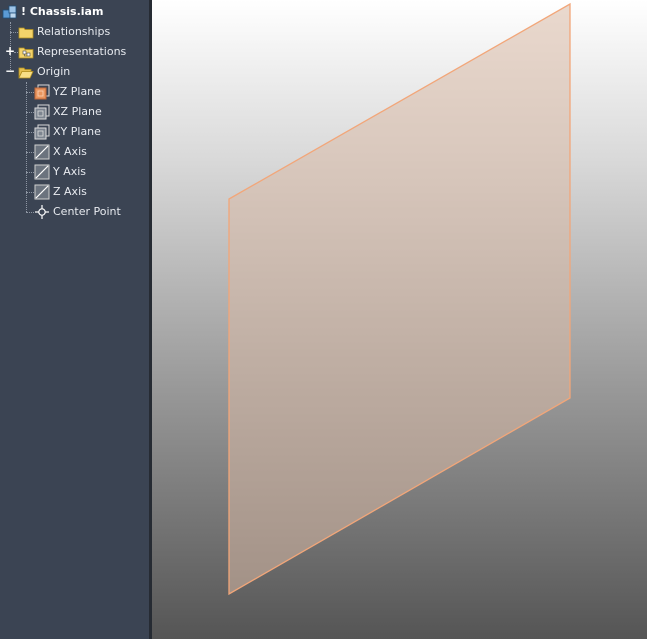 The height and width of the screenshot is (639, 647). Describe the element at coordinates (82, 51) in the screenshot. I see `browser-item-label: Representations` at that location.